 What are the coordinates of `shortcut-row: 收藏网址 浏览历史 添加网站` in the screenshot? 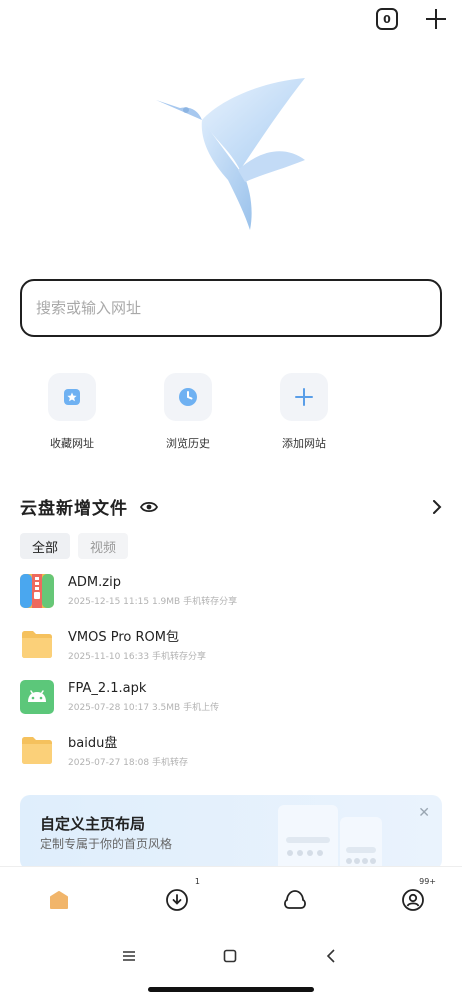 It's located at (188, 412).